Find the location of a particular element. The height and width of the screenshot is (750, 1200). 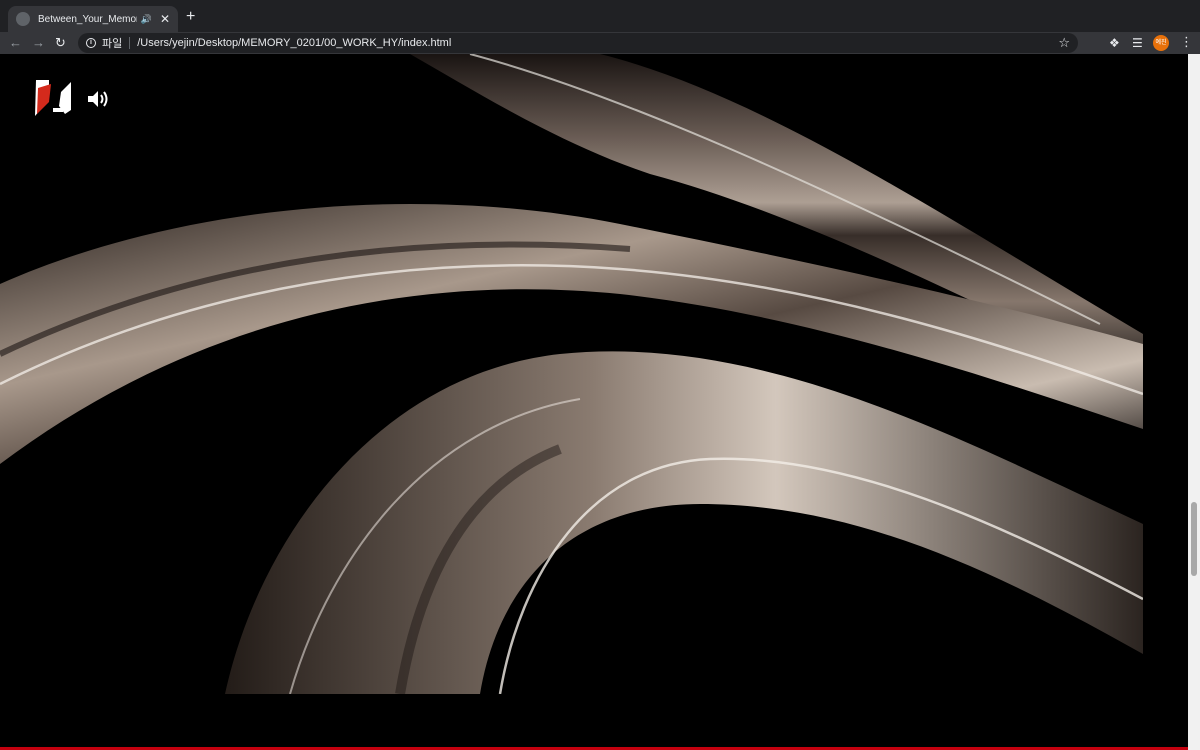

tab-title: Between_Your_Memories is located at coordinates (87, 19).